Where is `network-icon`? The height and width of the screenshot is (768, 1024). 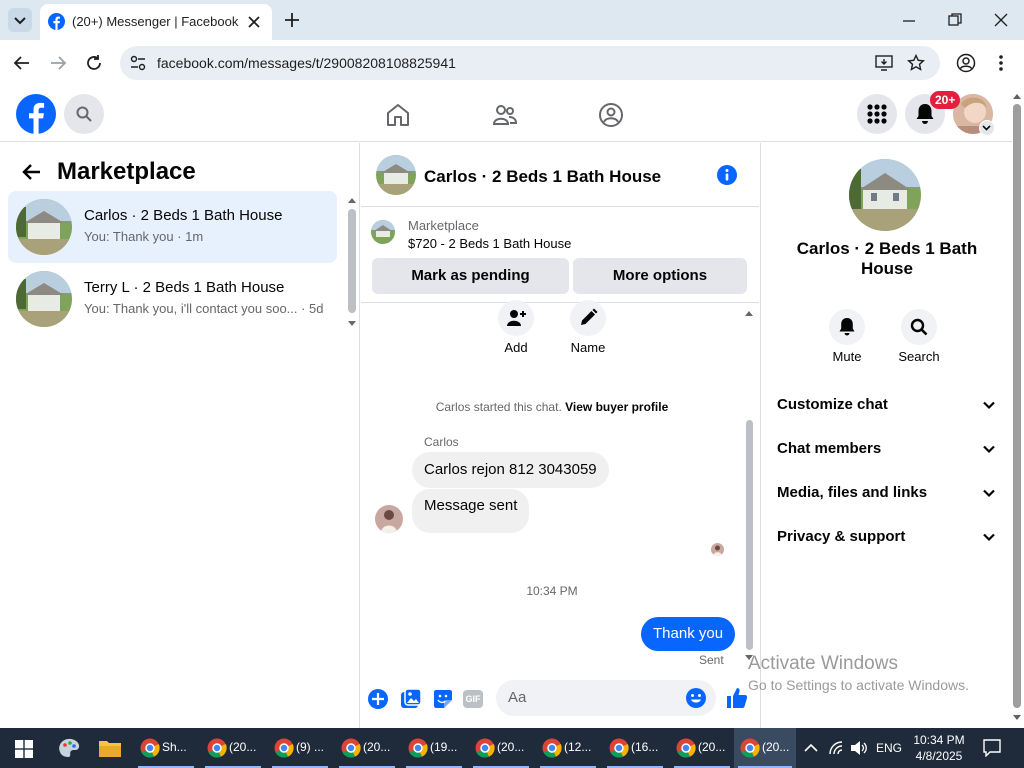 network-icon is located at coordinates (836, 748).